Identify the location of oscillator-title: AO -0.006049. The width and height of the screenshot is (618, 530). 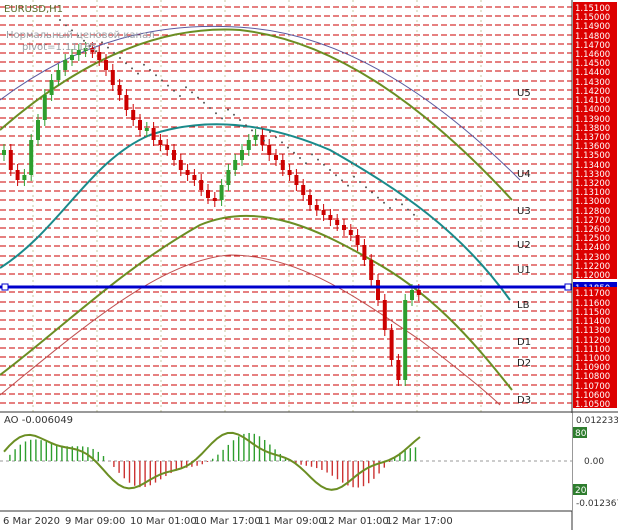
(38, 420).